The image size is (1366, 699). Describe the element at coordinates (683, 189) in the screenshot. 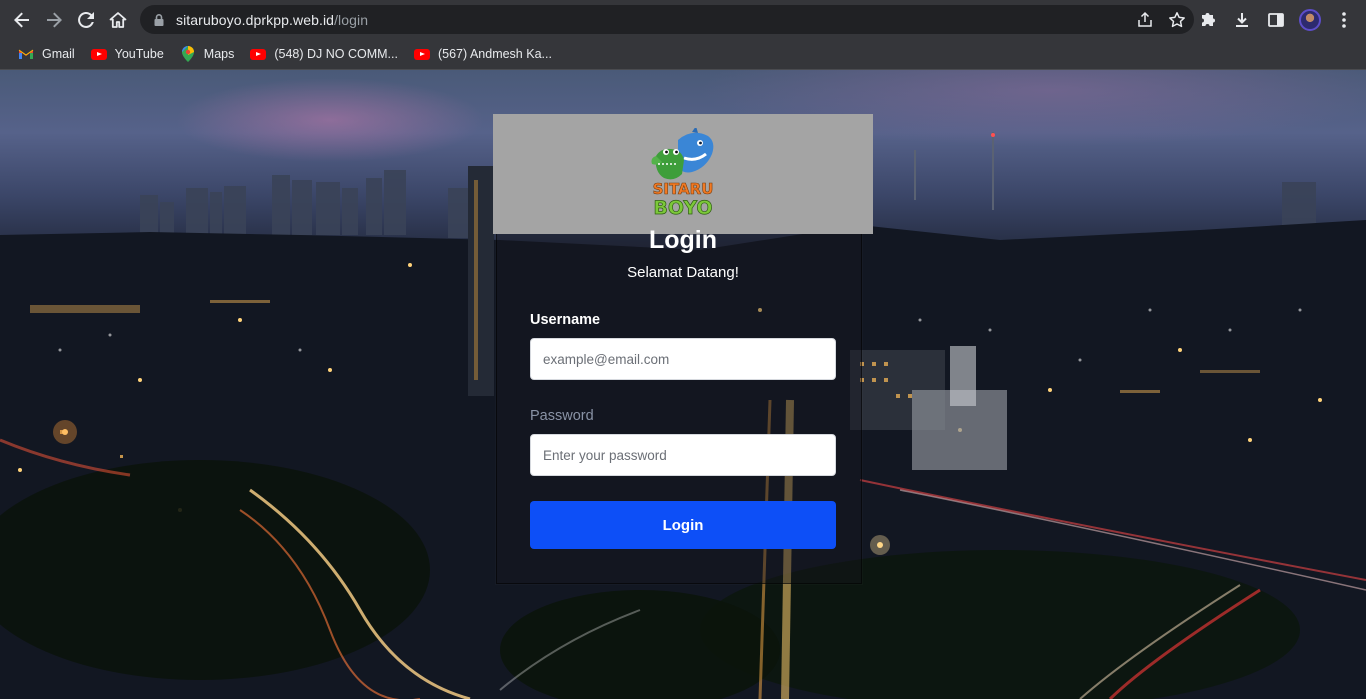

I see `logo-text-sitaru: SITARU` at that location.